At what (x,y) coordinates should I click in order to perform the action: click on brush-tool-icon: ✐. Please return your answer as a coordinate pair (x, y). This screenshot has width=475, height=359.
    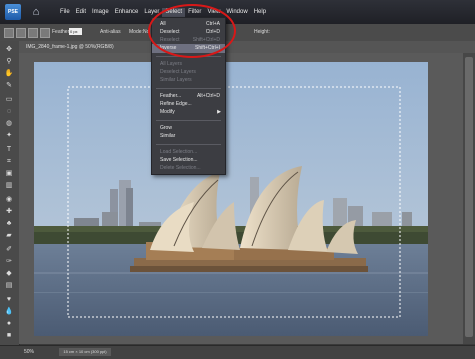
    Looking at the image, I should click on (9, 250).